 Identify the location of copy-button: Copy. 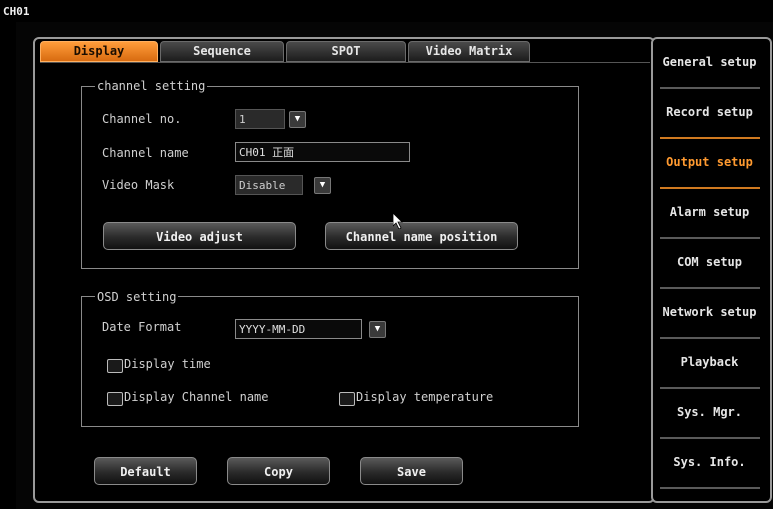
(278, 471).